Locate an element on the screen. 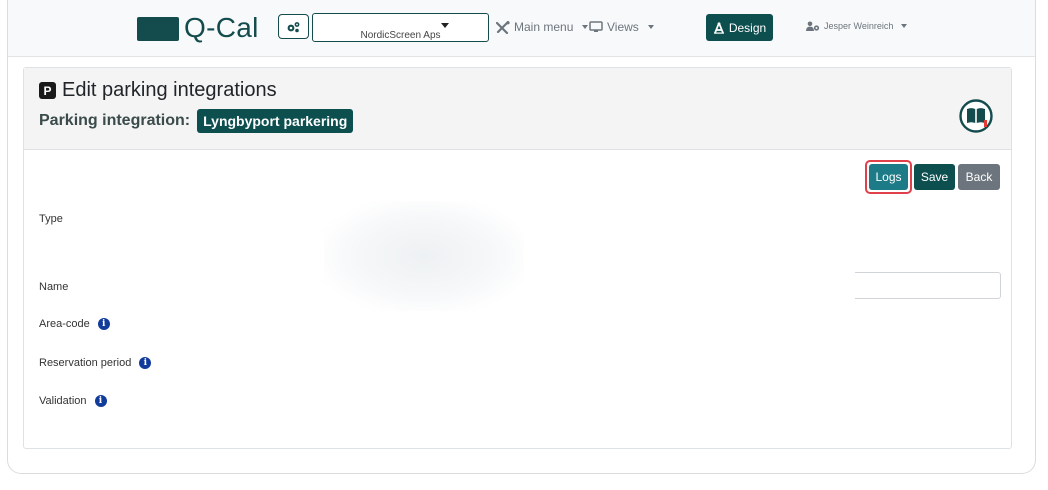  reservation-period-label-text: Reservation period is located at coordinates (85, 363).